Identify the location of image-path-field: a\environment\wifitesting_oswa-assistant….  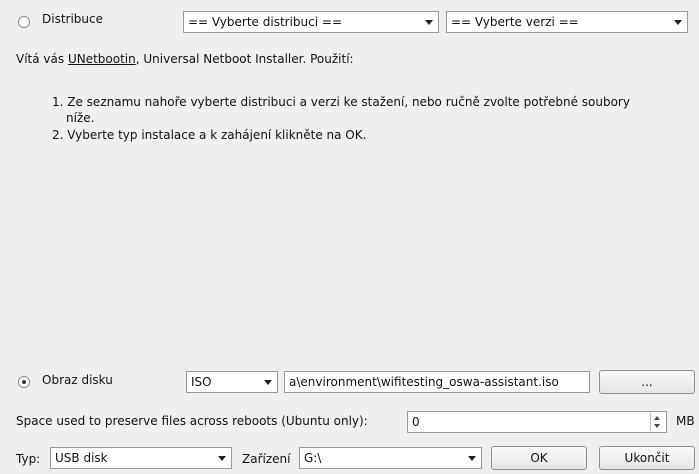
(437, 382).